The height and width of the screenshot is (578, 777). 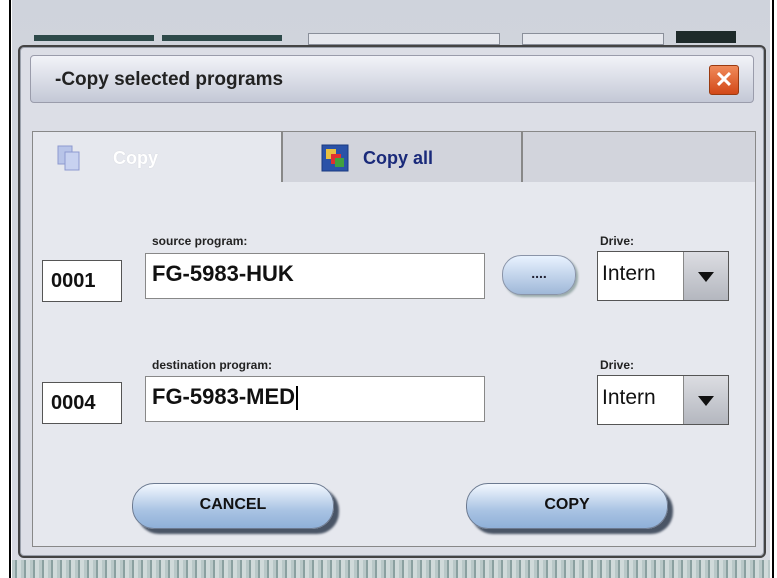 I want to click on source-drive-value: Intern, so click(x=629, y=273).